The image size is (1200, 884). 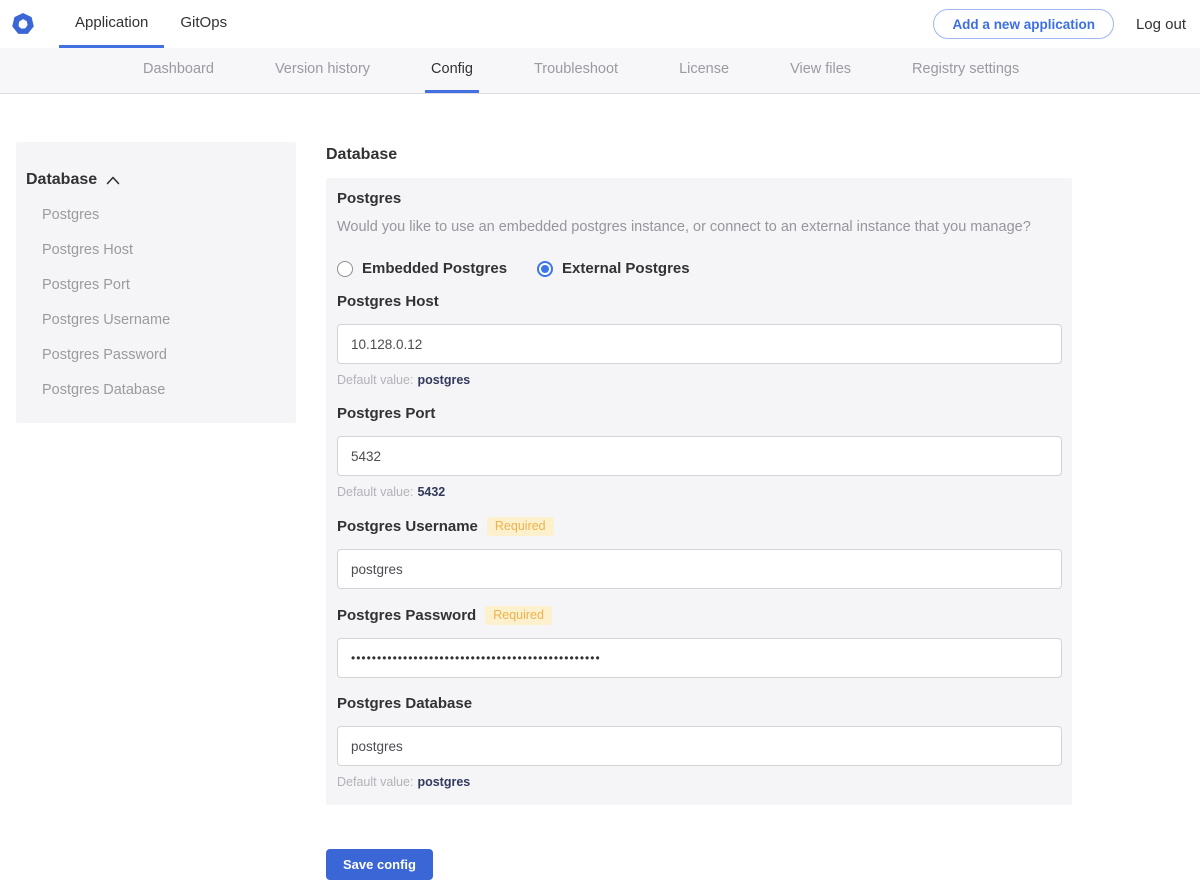 What do you see at coordinates (699, 569) in the screenshot?
I see `postgres-username-input` at bounding box center [699, 569].